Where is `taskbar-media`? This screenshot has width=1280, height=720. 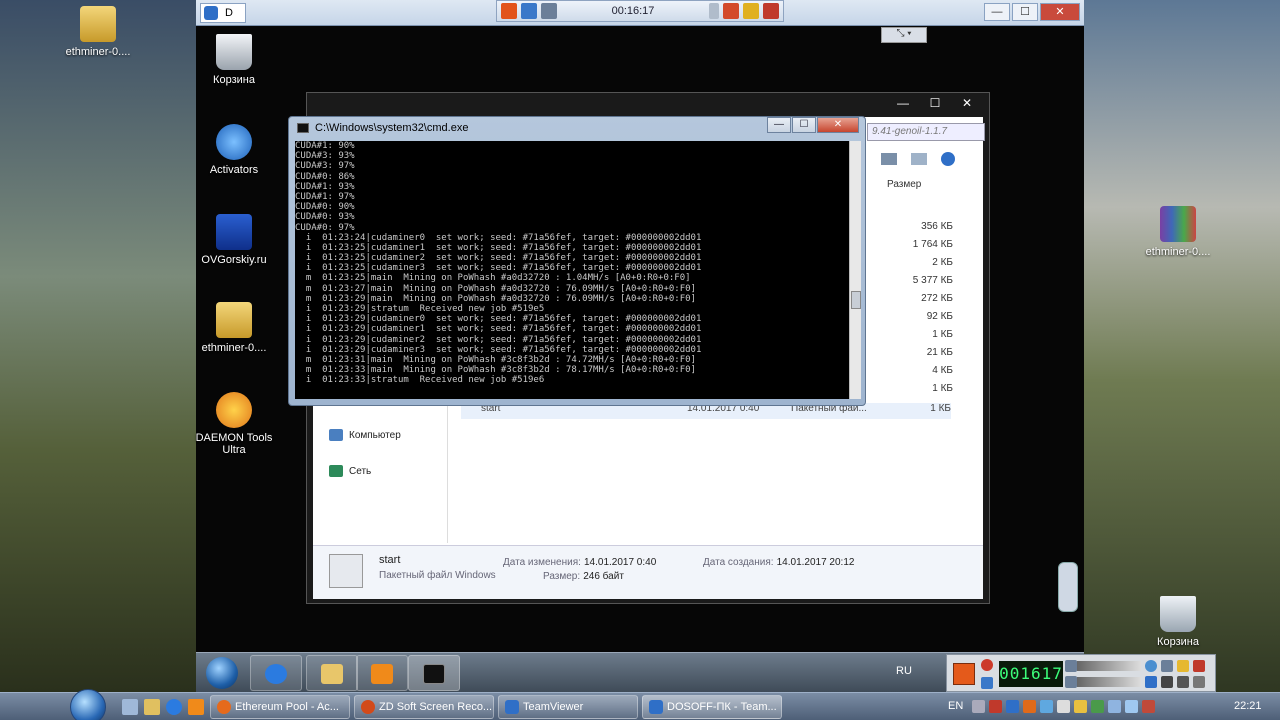
taskbar-media is located at coordinates (382, 673).